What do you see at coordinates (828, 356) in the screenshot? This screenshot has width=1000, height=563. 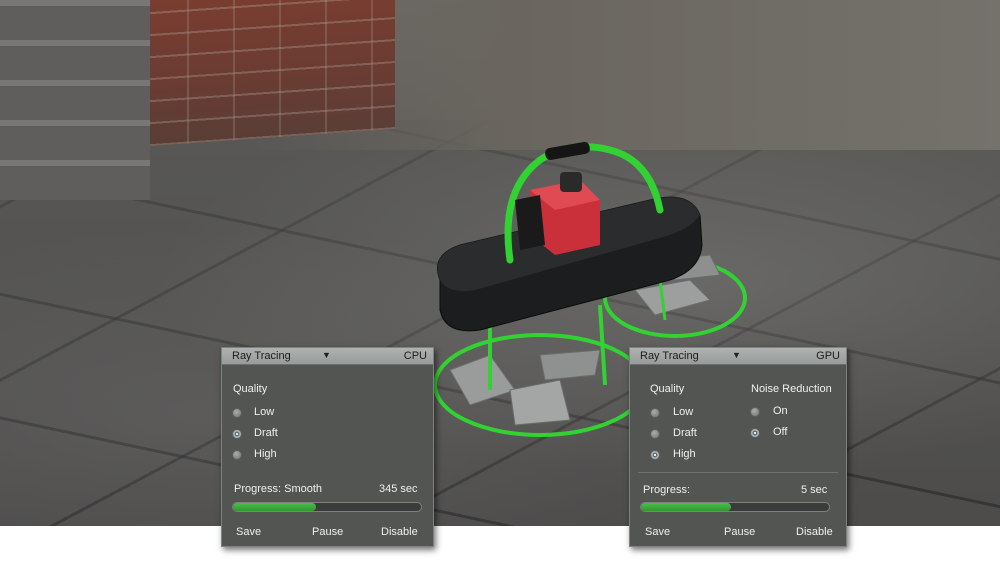 I see `device-label: GPU` at bounding box center [828, 356].